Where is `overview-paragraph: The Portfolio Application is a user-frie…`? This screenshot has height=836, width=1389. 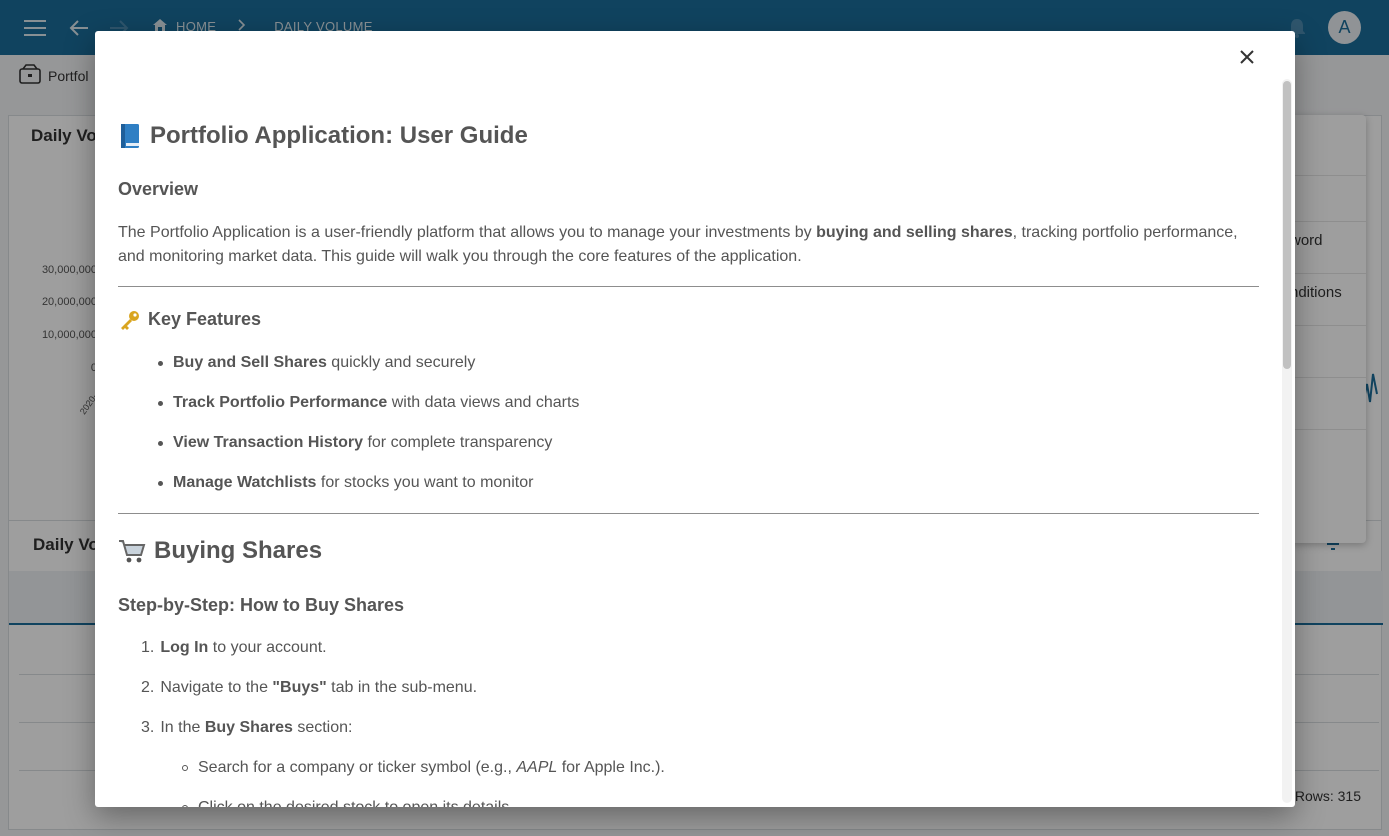 overview-paragraph: The Portfolio Application is a user-frie… is located at coordinates (678, 244).